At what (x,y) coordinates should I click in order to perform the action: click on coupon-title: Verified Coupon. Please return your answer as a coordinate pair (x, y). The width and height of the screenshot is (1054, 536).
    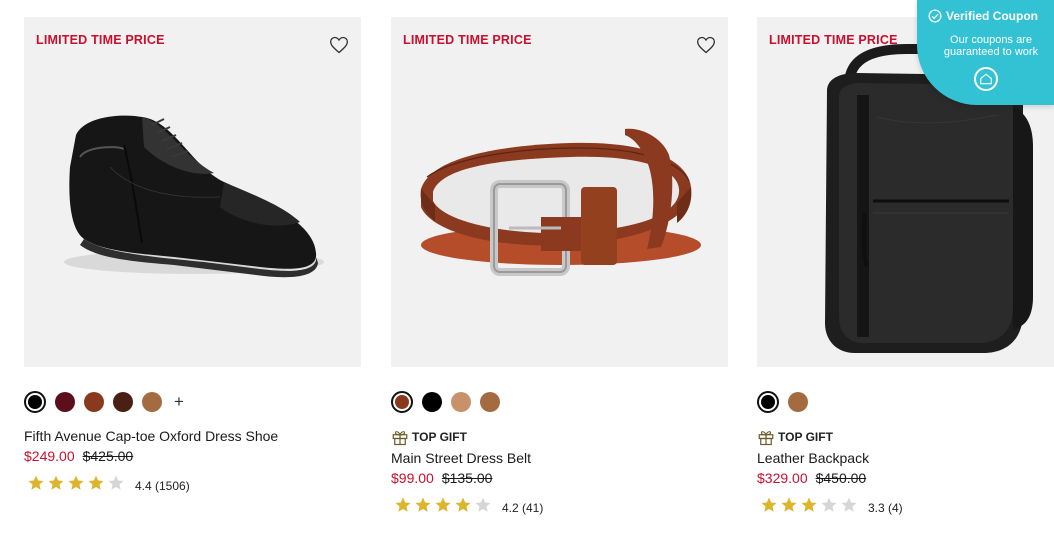
    Looking at the image, I should click on (983, 16).